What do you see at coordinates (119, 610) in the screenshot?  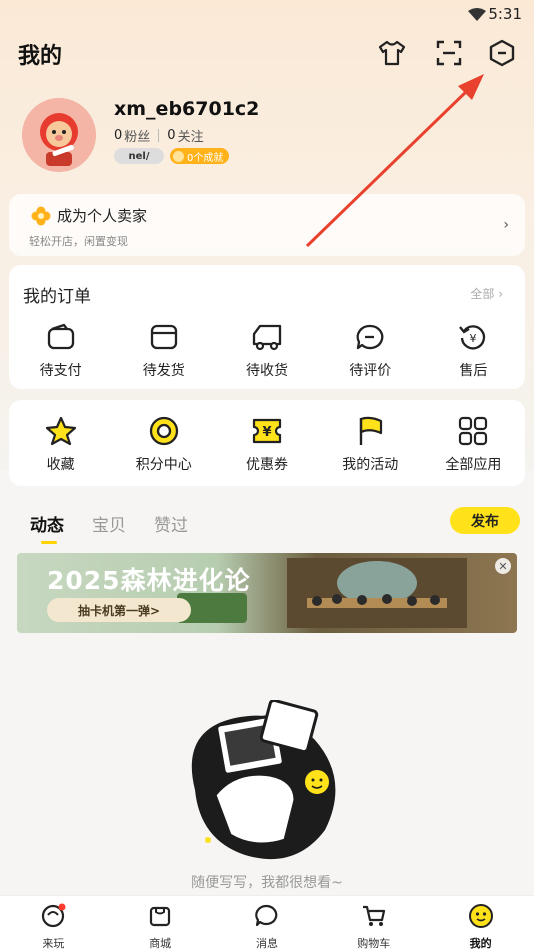 I see `banner-cta-button: 抽卡机第一弹>` at bounding box center [119, 610].